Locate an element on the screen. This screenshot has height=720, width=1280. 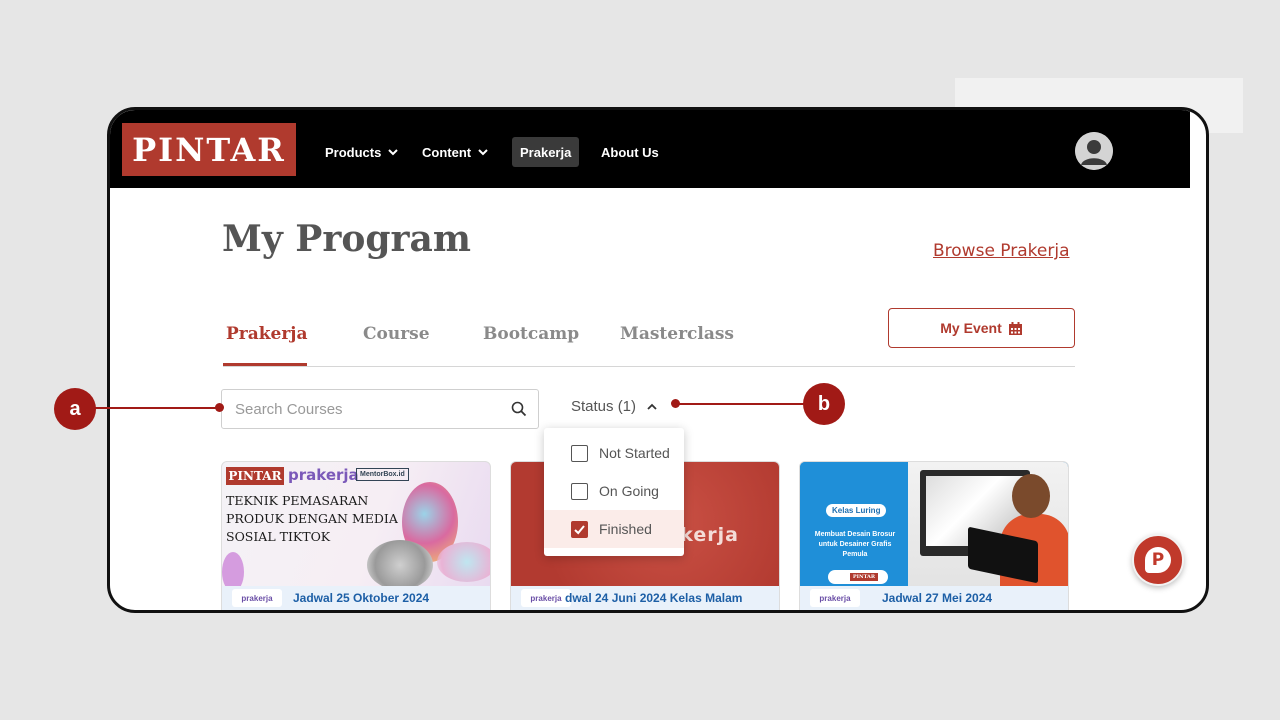
my-event-button: My Event is located at coordinates (981, 328).